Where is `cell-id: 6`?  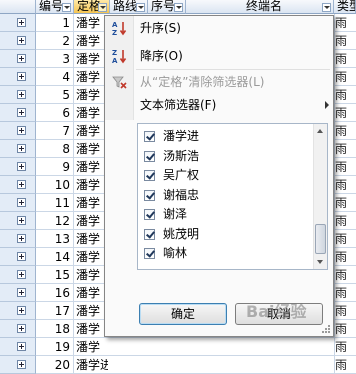
cell-id: 6 is located at coordinates (55, 113).